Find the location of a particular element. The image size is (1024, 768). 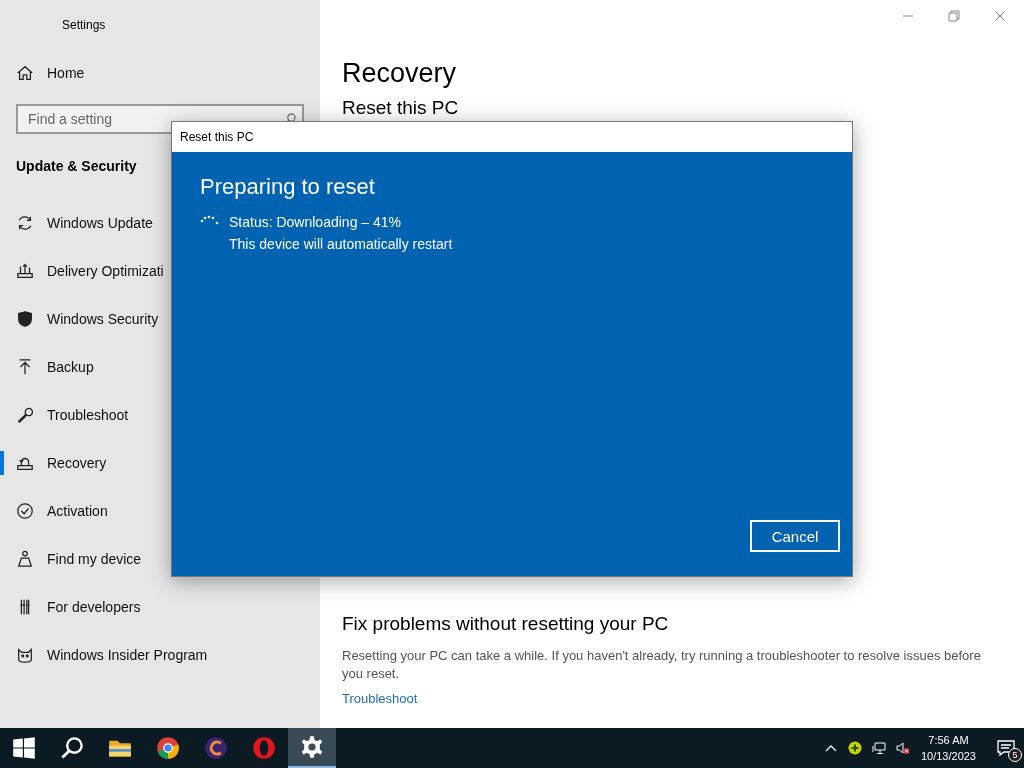

sync-icon is located at coordinates (25, 223).